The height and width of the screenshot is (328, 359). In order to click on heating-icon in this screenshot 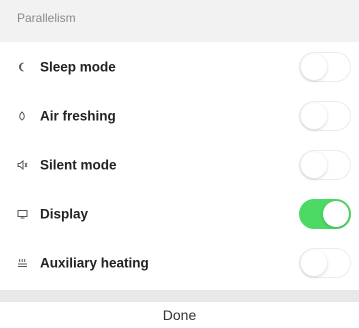, I will do `click(22, 263)`.